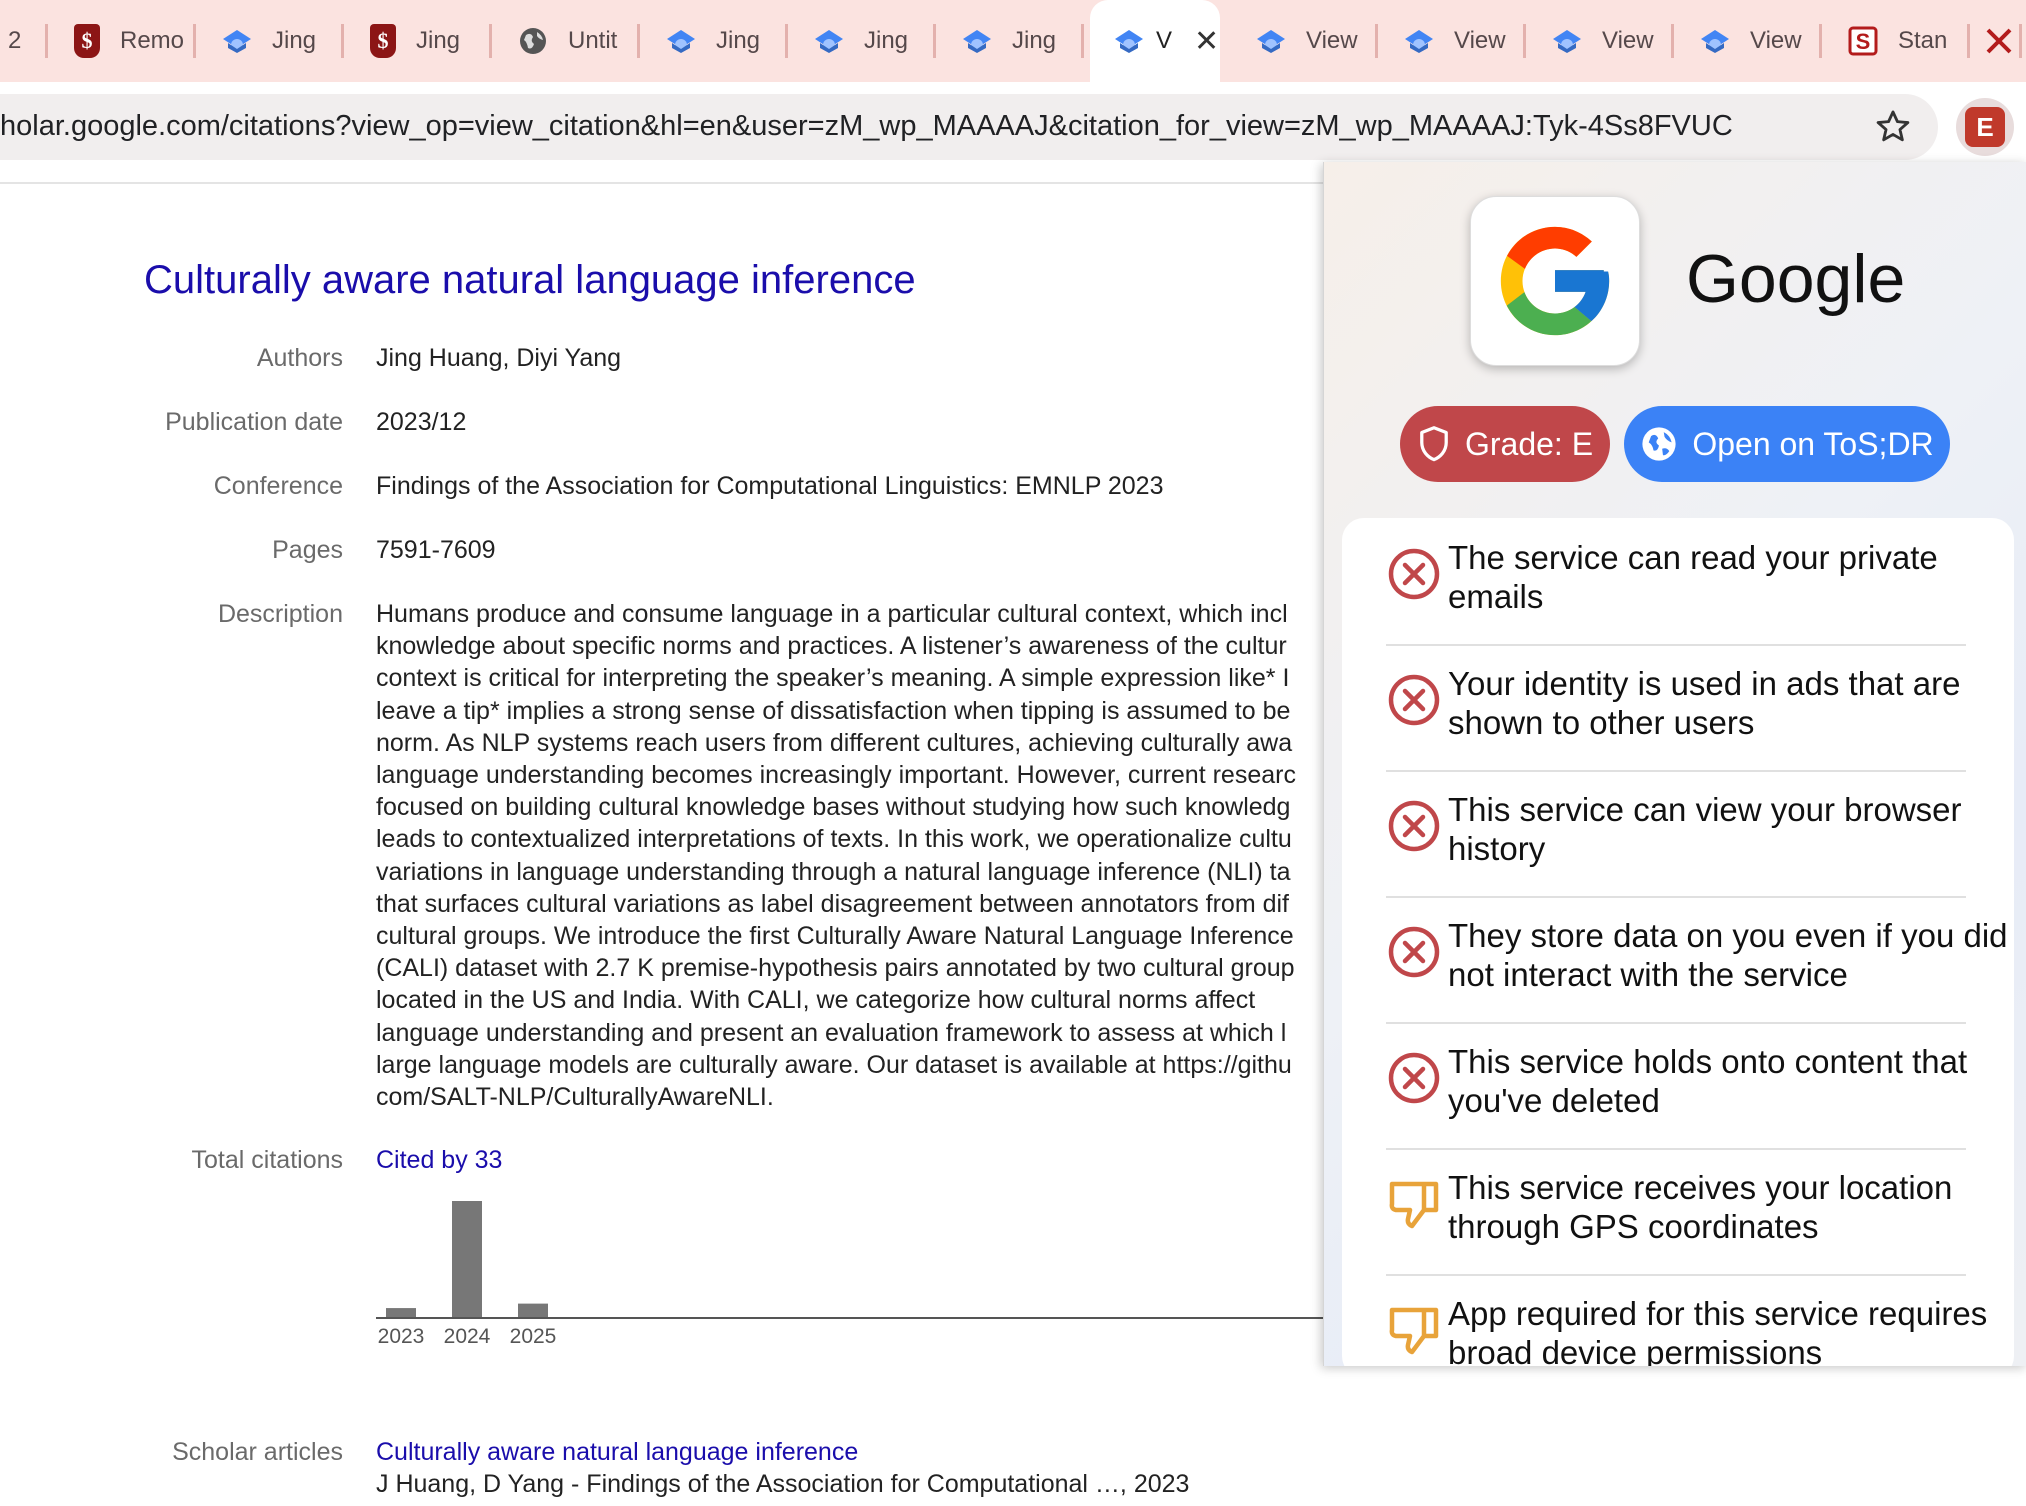 This screenshot has width=2026, height=1506. Describe the element at coordinates (15, 40) in the screenshot. I see `tab-title: 2` at that location.